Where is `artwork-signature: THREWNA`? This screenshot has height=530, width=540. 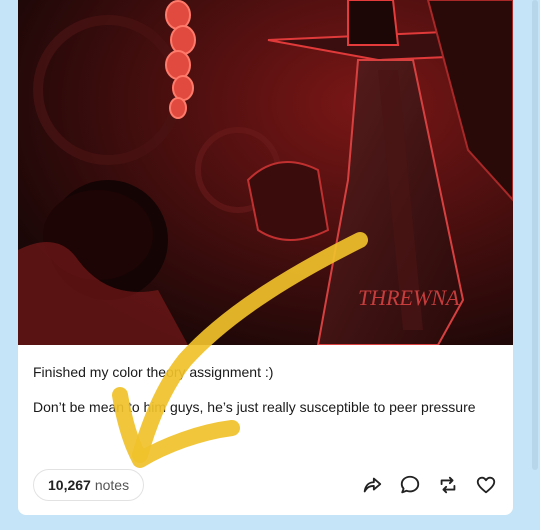 artwork-signature: THREWNA is located at coordinates (409, 297).